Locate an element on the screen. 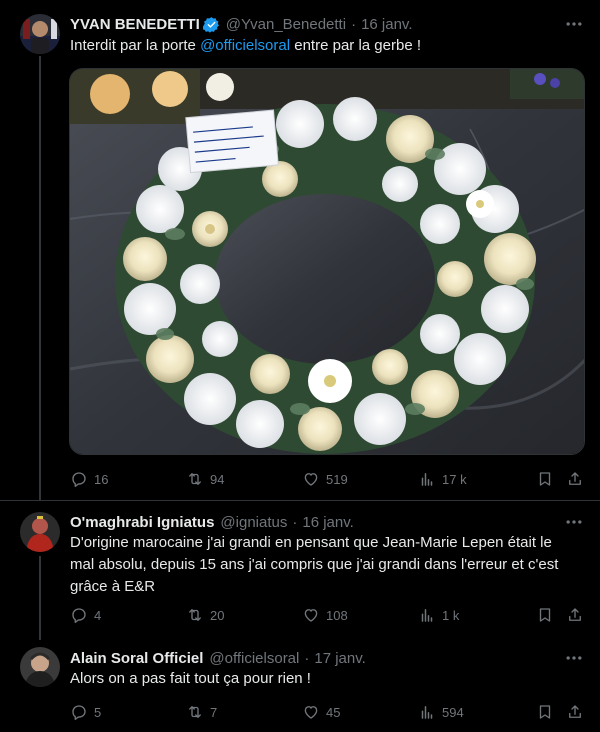  author-handle: @igniatus is located at coordinates (253, 522).